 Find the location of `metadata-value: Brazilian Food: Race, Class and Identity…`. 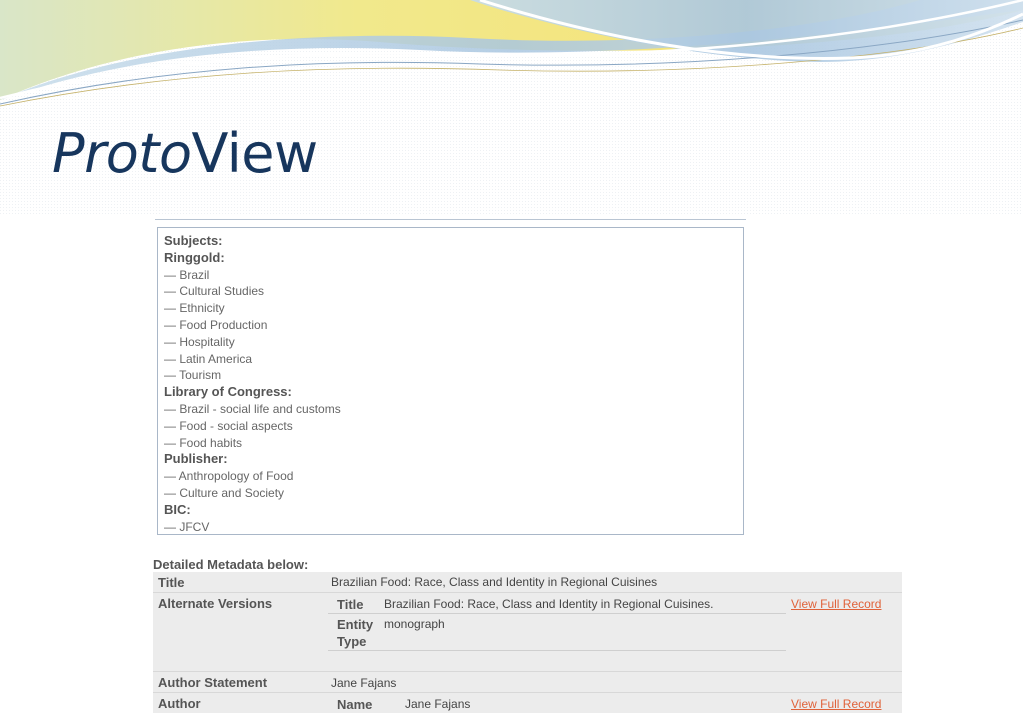

metadata-value: Brazilian Food: Race, Class and Identity… is located at coordinates (494, 582).